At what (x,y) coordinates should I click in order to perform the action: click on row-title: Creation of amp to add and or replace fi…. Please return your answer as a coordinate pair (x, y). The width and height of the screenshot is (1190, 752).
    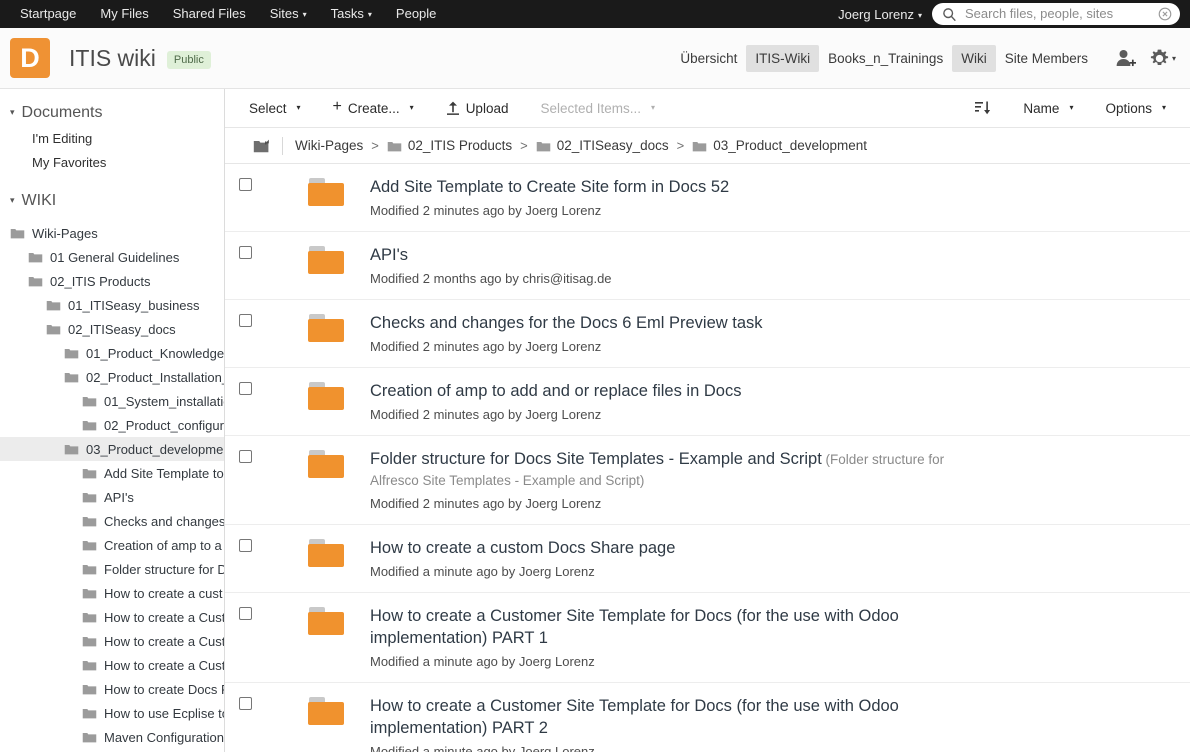
    Looking at the image, I should click on (555, 391).